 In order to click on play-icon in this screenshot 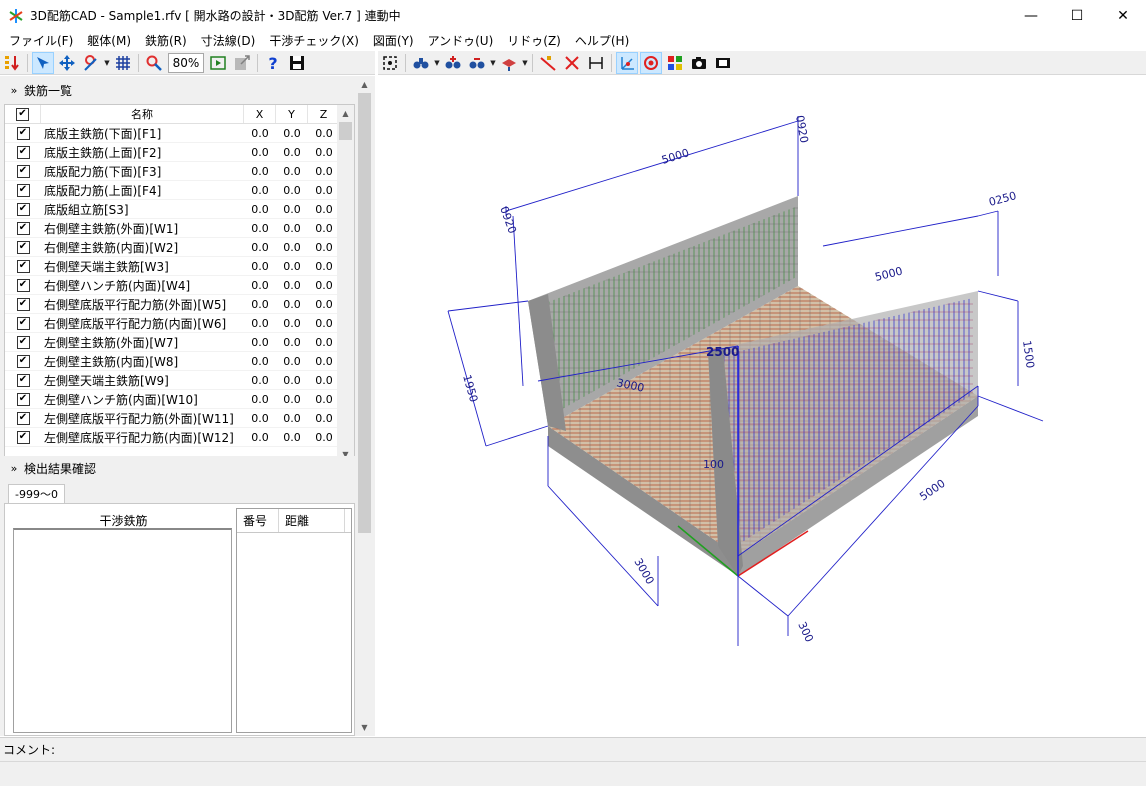, I will do `click(218, 63)`.